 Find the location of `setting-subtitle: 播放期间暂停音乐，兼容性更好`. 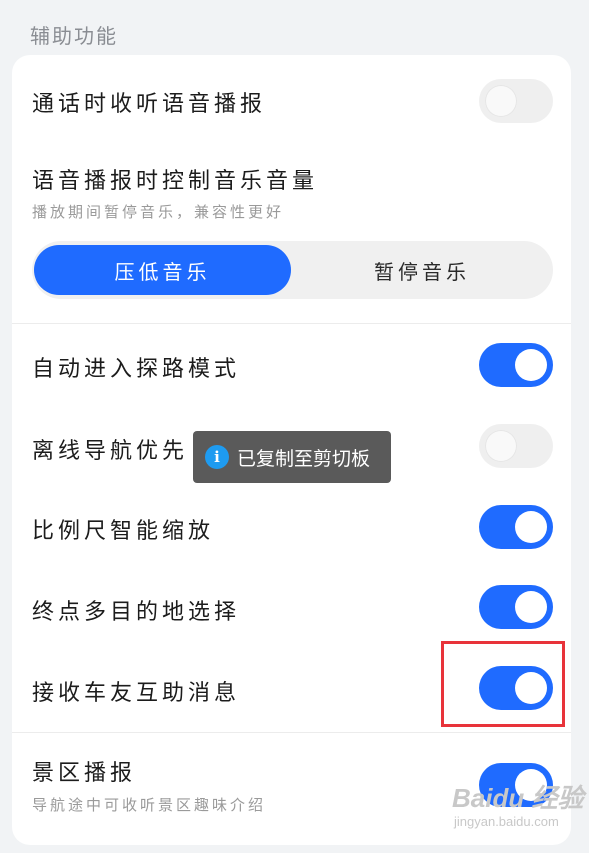

setting-subtitle: 播放期间暂停音乐，兼容性更好 is located at coordinates (158, 212).